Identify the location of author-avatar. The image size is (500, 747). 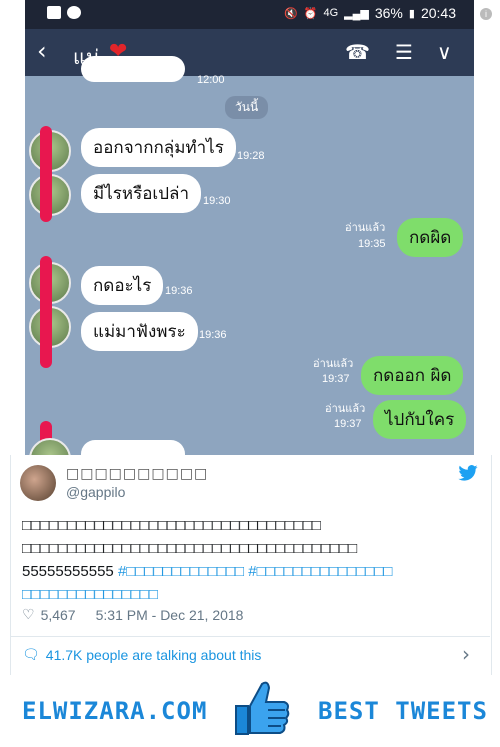
(38, 483).